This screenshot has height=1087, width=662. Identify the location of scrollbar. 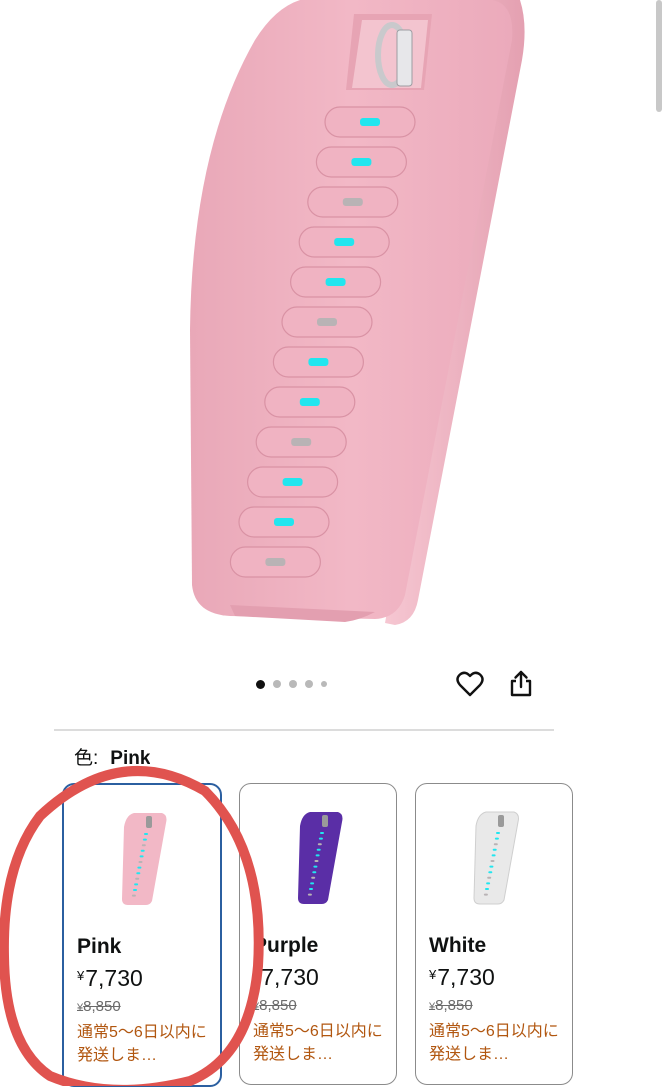
(659, 56).